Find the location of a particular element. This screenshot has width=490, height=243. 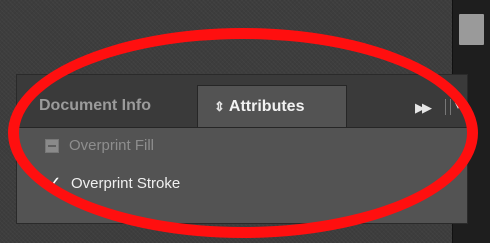

overprint-fill-option: Overprint Fill is located at coordinates (99, 145).